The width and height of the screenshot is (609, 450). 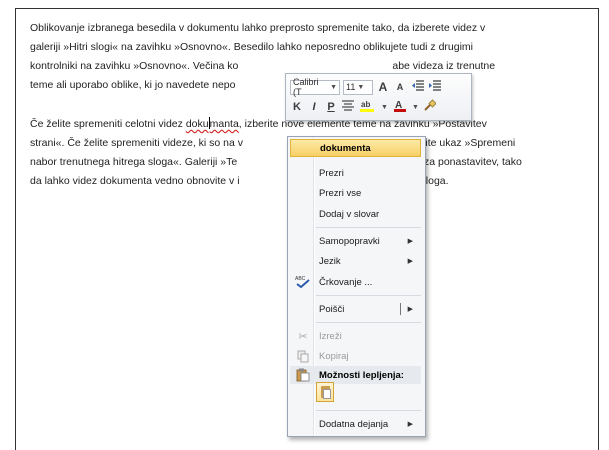 What do you see at coordinates (345, 148) in the screenshot?
I see `suggestion-label: dokumenta` at bounding box center [345, 148].